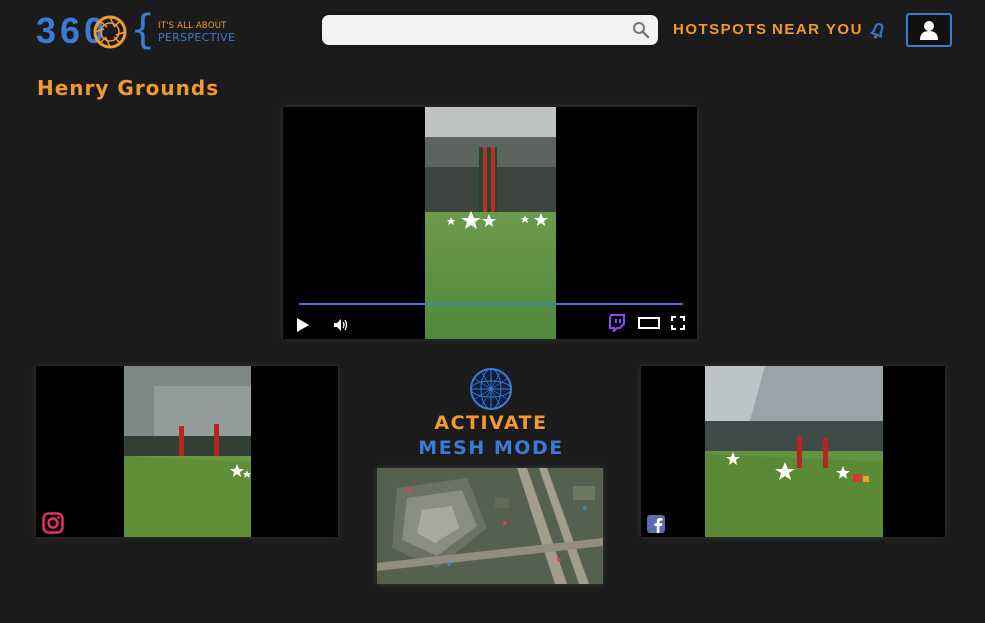 The width and height of the screenshot is (985, 623). I want to click on theater-mode-icon, so click(649, 323).